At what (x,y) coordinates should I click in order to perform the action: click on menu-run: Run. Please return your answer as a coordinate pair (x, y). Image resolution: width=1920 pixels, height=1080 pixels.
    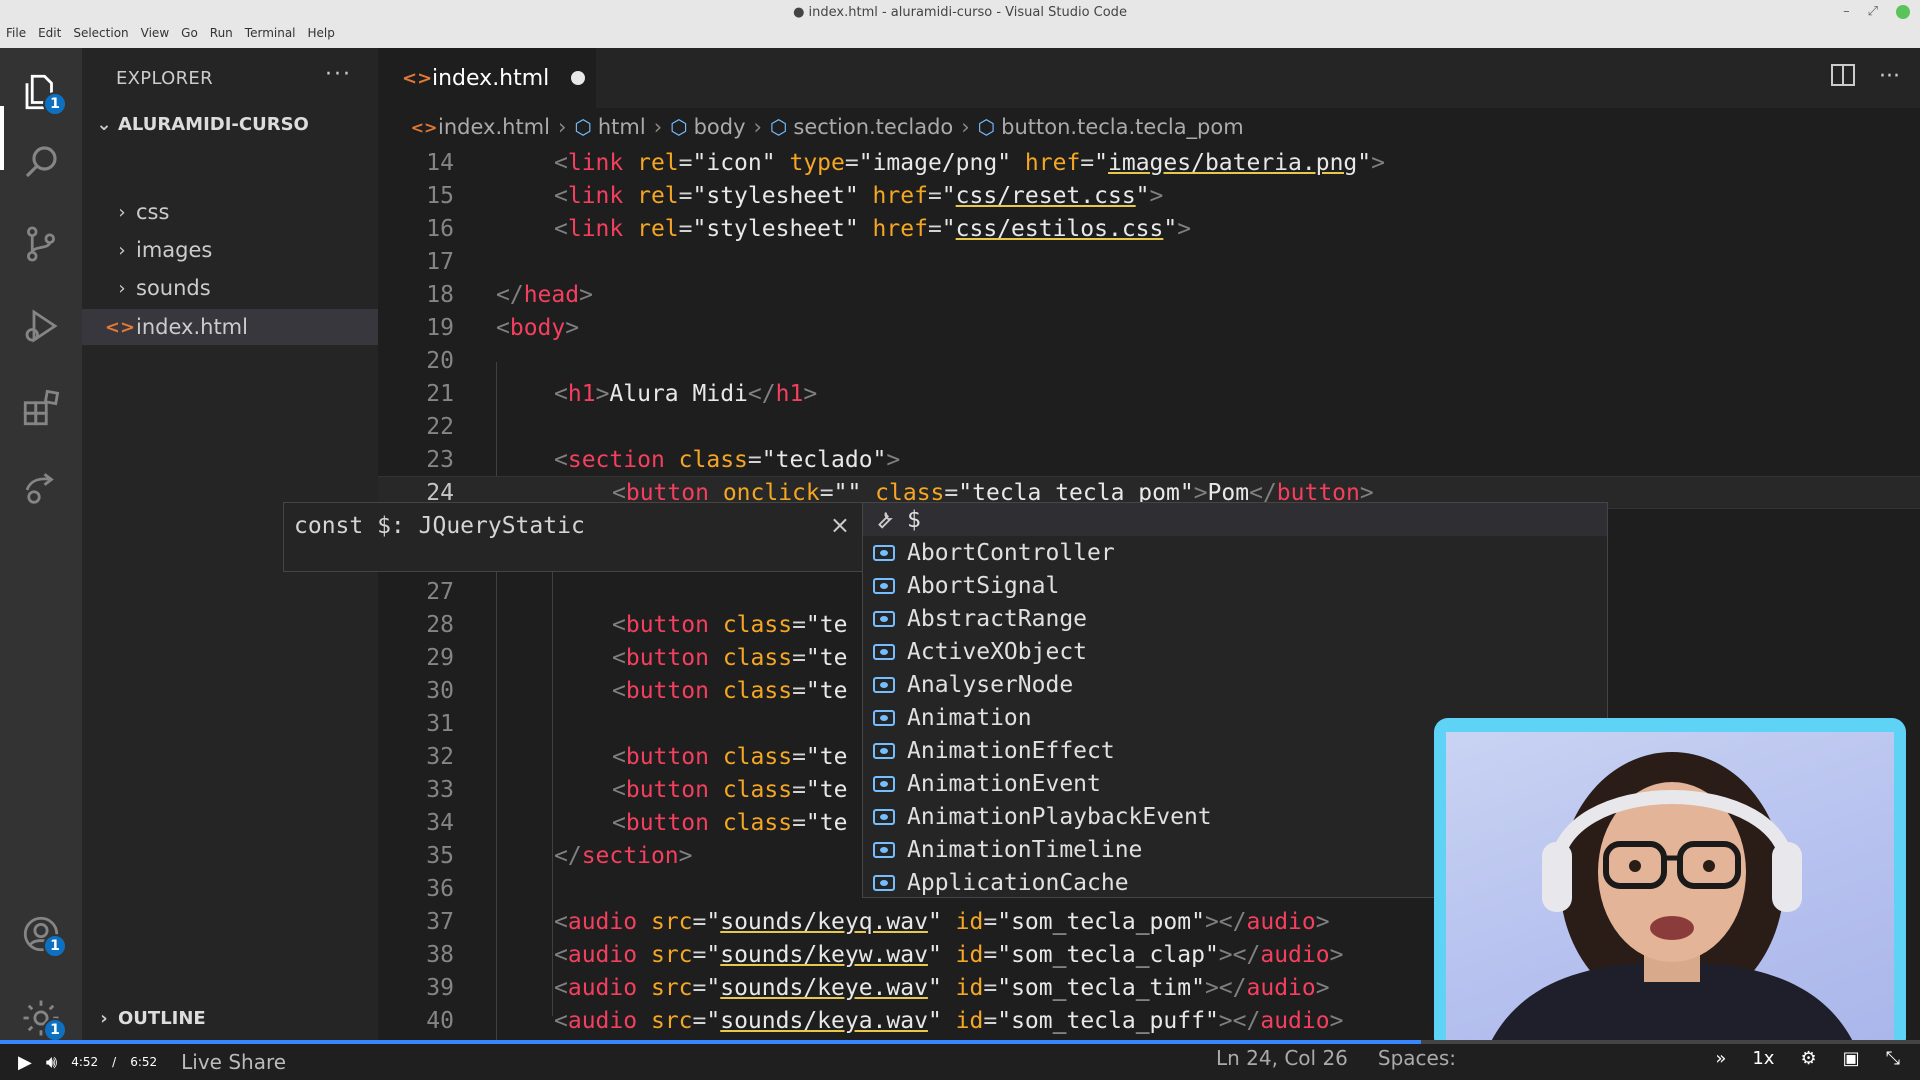
    Looking at the image, I should click on (221, 33).